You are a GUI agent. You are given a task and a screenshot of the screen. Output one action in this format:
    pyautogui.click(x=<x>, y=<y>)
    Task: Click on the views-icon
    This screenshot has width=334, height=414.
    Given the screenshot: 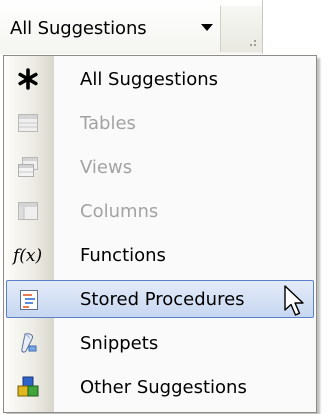 What is the action you would take?
    pyautogui.click(x=28, y=167)
    